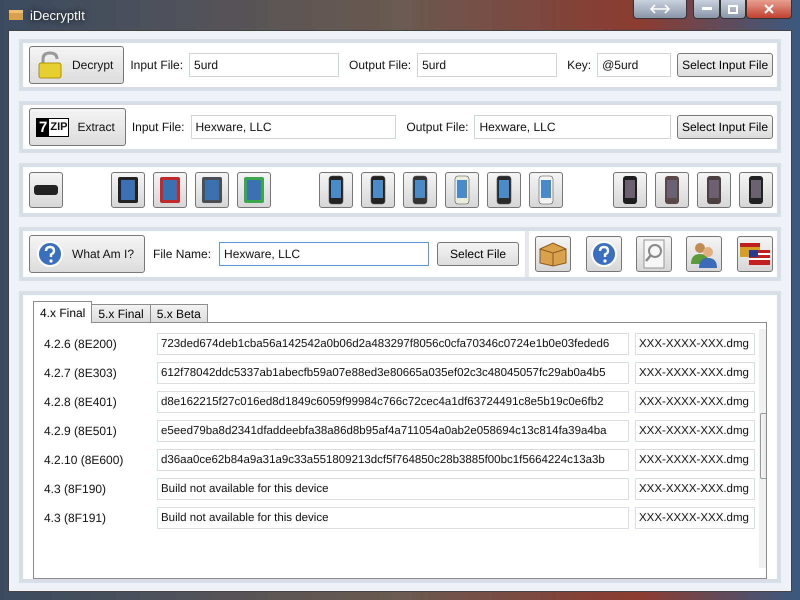 This screenshot has width=800, height=600. What do you see at coordinates (80, 344) in the screenshot?
I see `version-label: 4.2.6 (8E200)` at bounding box center [80, 344].